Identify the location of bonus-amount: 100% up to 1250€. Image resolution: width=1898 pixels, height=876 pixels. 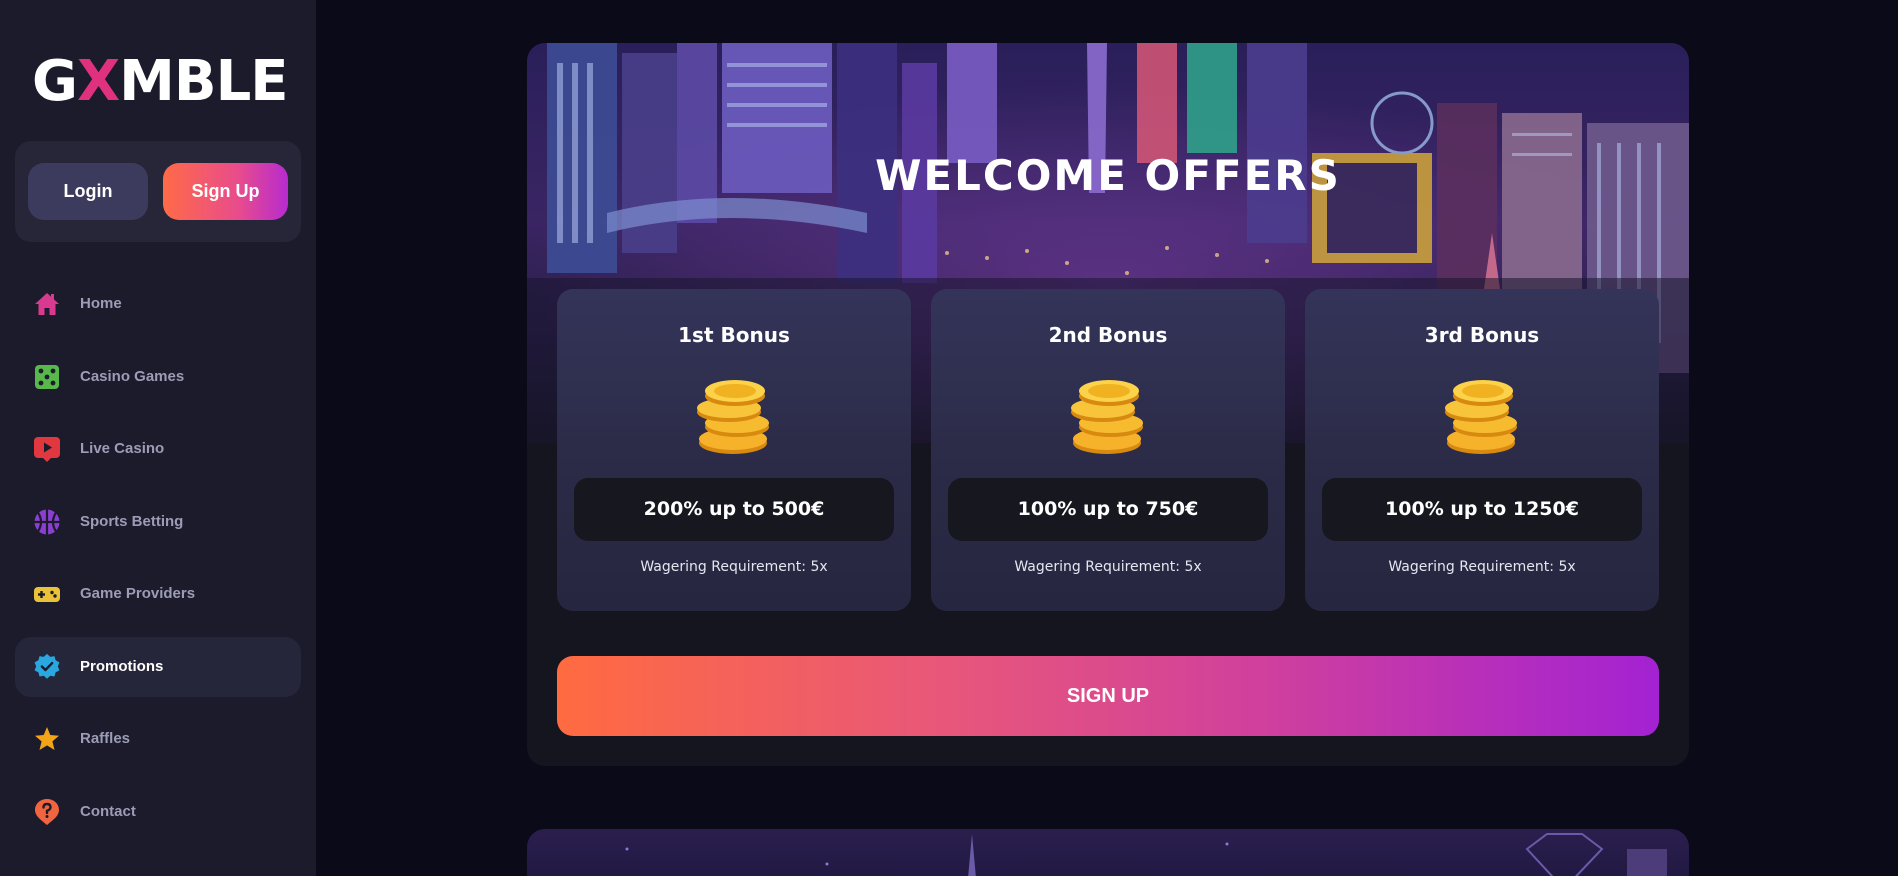
(1482, 509).